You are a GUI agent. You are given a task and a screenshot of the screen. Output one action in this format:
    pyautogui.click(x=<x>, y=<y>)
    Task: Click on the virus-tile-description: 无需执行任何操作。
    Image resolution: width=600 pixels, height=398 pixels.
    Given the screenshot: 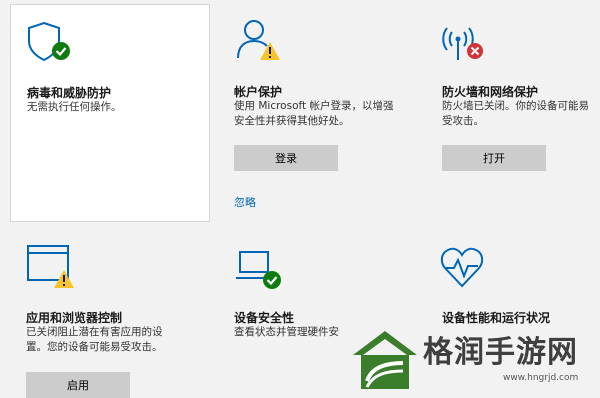 What is the action you would take?
    pyautogui.click(x=74, y=107)
    